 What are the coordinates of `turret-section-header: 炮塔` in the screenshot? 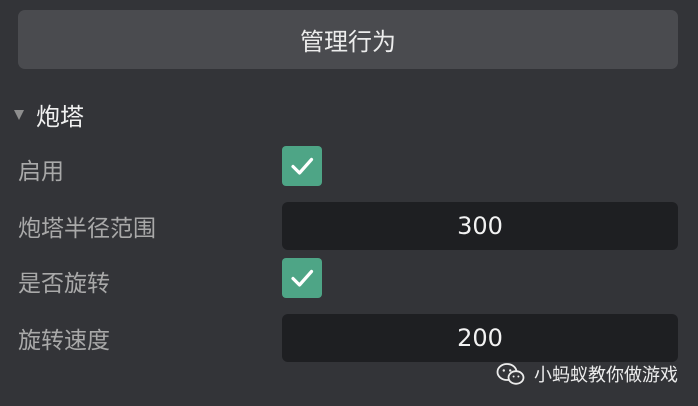 It's located at (49, 114).